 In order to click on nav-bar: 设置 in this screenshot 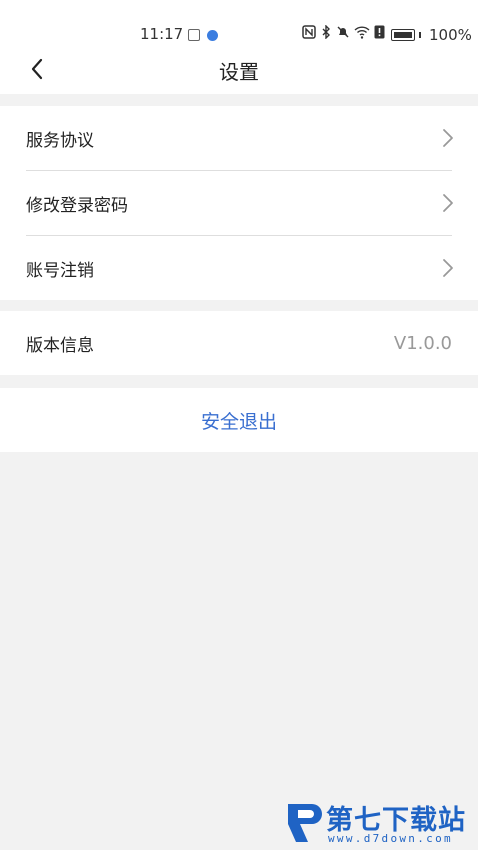, I will do `click(239, 69)`.